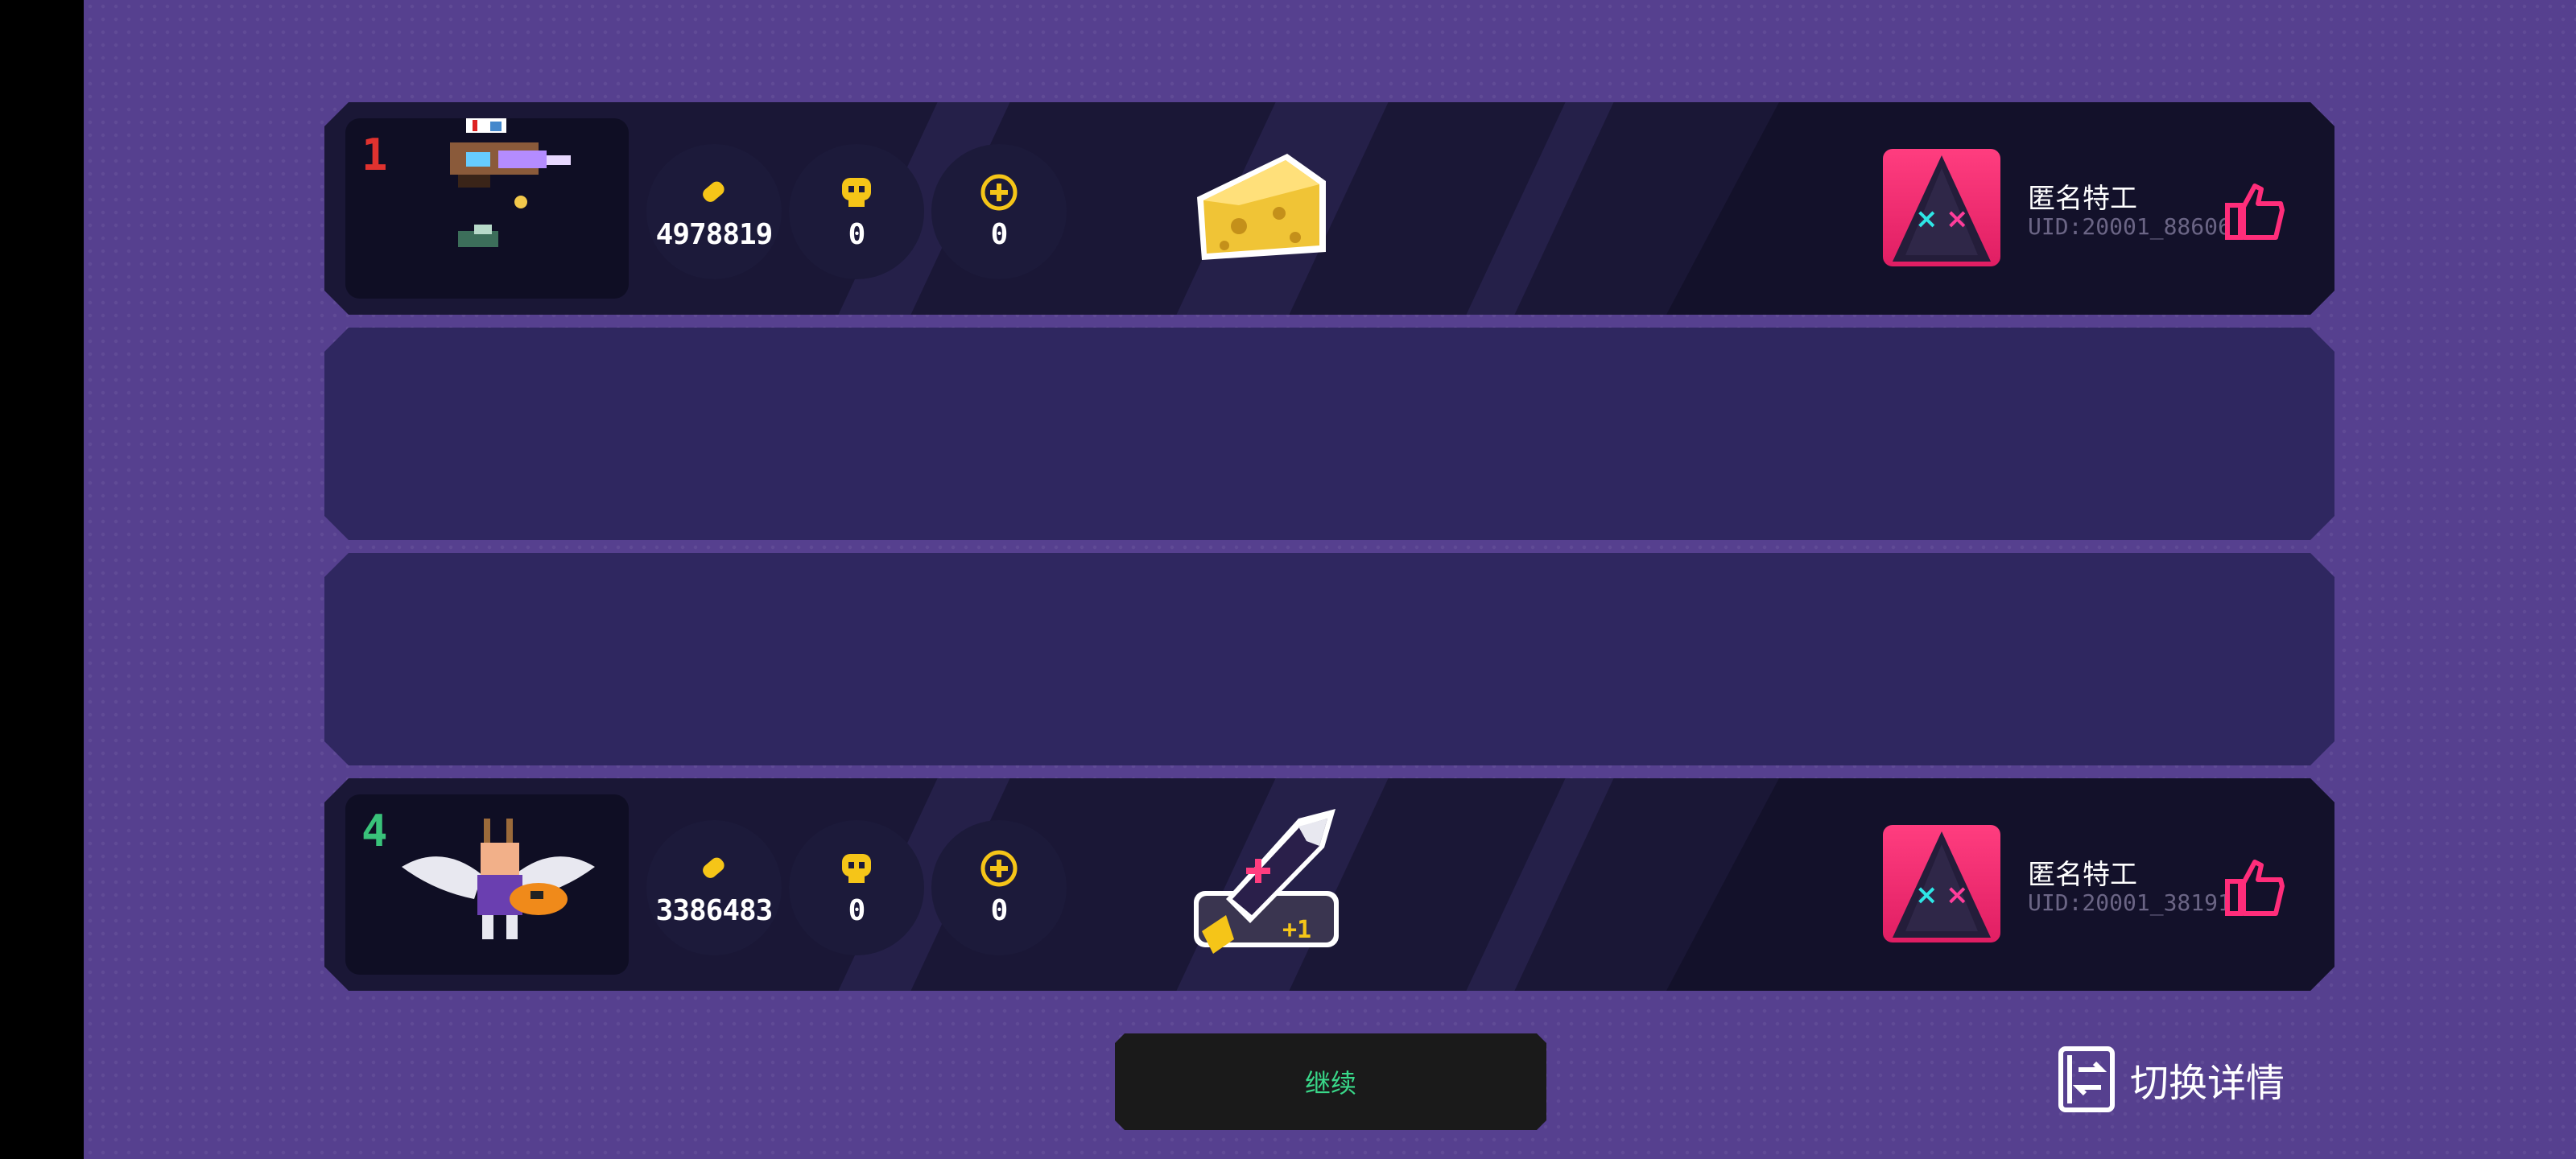 This screenshot has height=1159, width=2576. What do you see at coordinates (2129, 902) in the screenshot?
I see `player-uid: UID:20001_38191` at bounding box center [2129, 902].